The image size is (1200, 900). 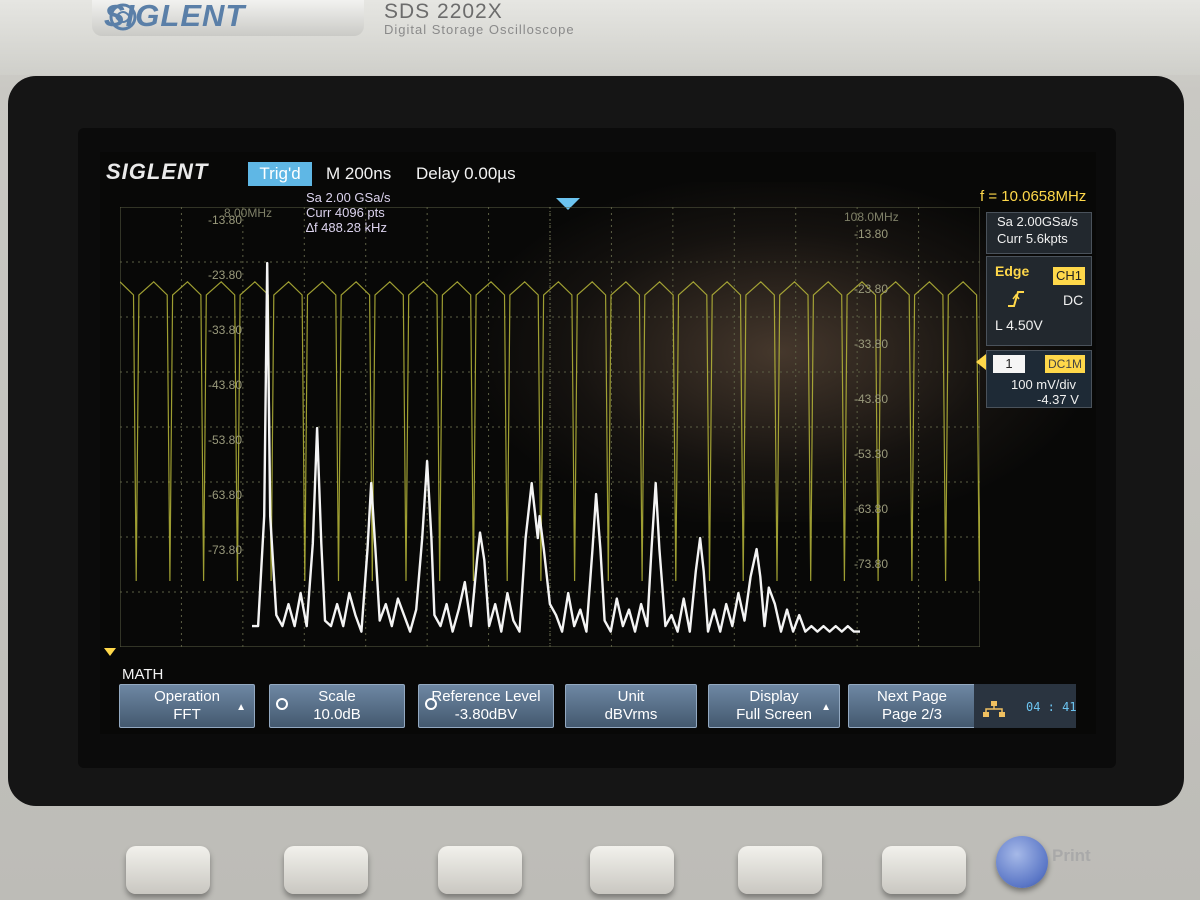 What do you see at coordinates (466, 174) in the screenshot?
I see `delay-readout: Delay 0.00µs` at bounding box center [466, 174].